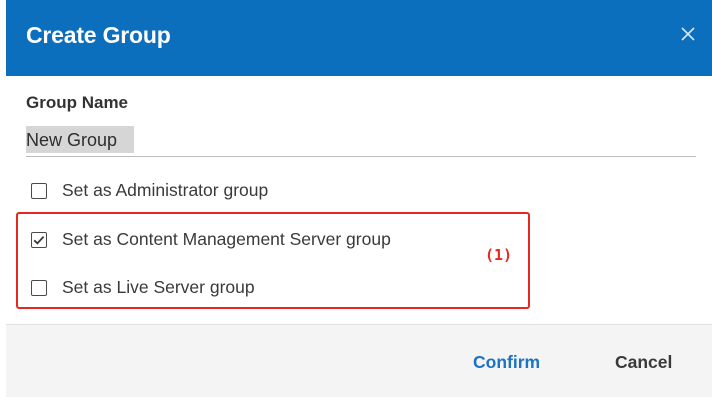  What do you see at coordinates (98, 35) in the screenshot?
I see `dialog-title: Create Group` at bounding box center [98, 35].